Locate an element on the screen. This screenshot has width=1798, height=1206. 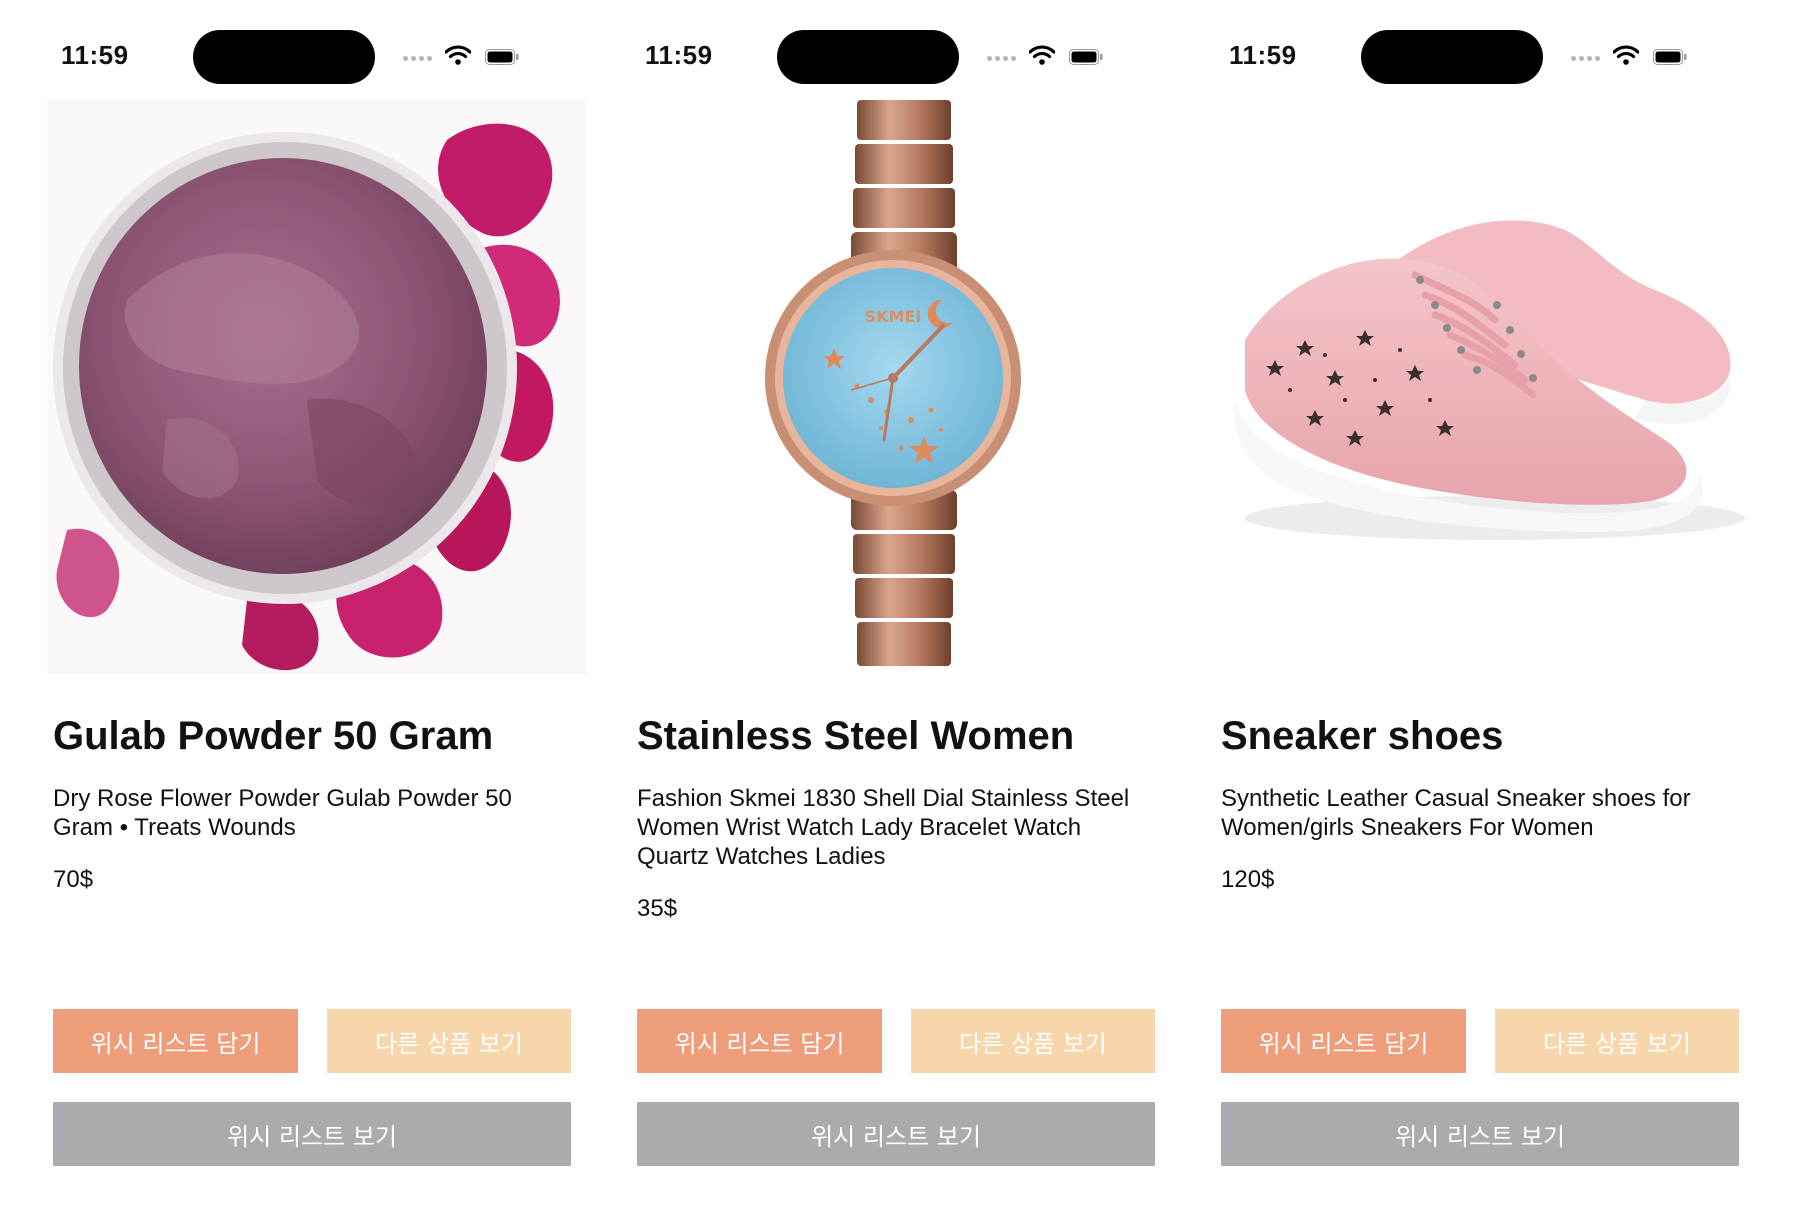
product-price: 35$ is located at coordinates (657, 908).